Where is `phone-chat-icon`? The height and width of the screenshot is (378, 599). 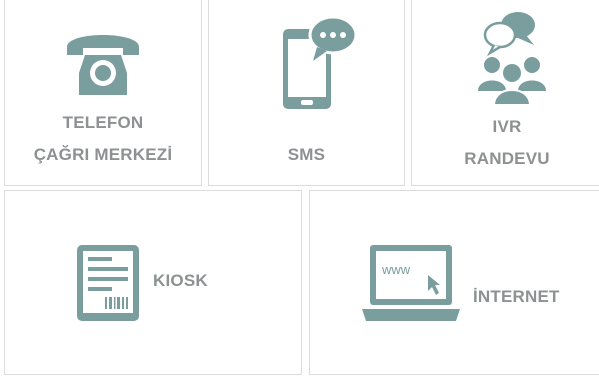 phone-chat-icon is located at coordinates (320, 62).